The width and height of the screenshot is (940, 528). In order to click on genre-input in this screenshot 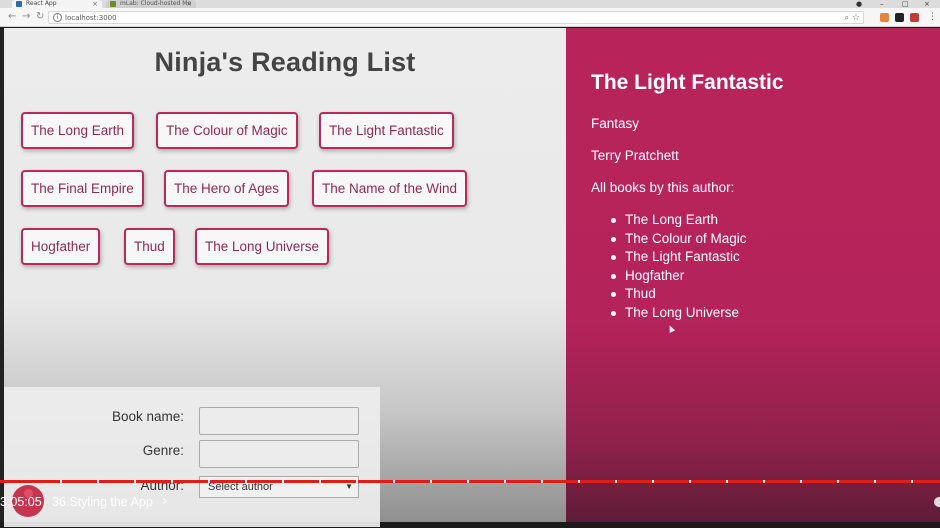, I will do `click(279, 454)`.